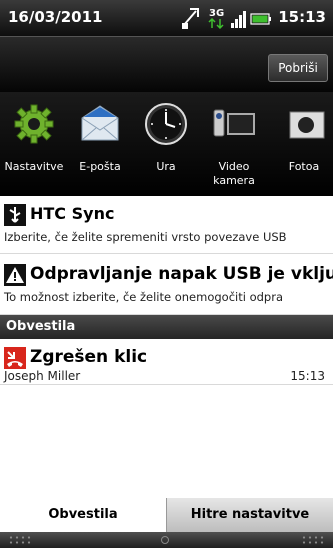 This screenshot has width=333, height=548. Describe the element at coordinates (304, 166) in the screenshot. I see `quick-launch-label: Fotoa` at that location.